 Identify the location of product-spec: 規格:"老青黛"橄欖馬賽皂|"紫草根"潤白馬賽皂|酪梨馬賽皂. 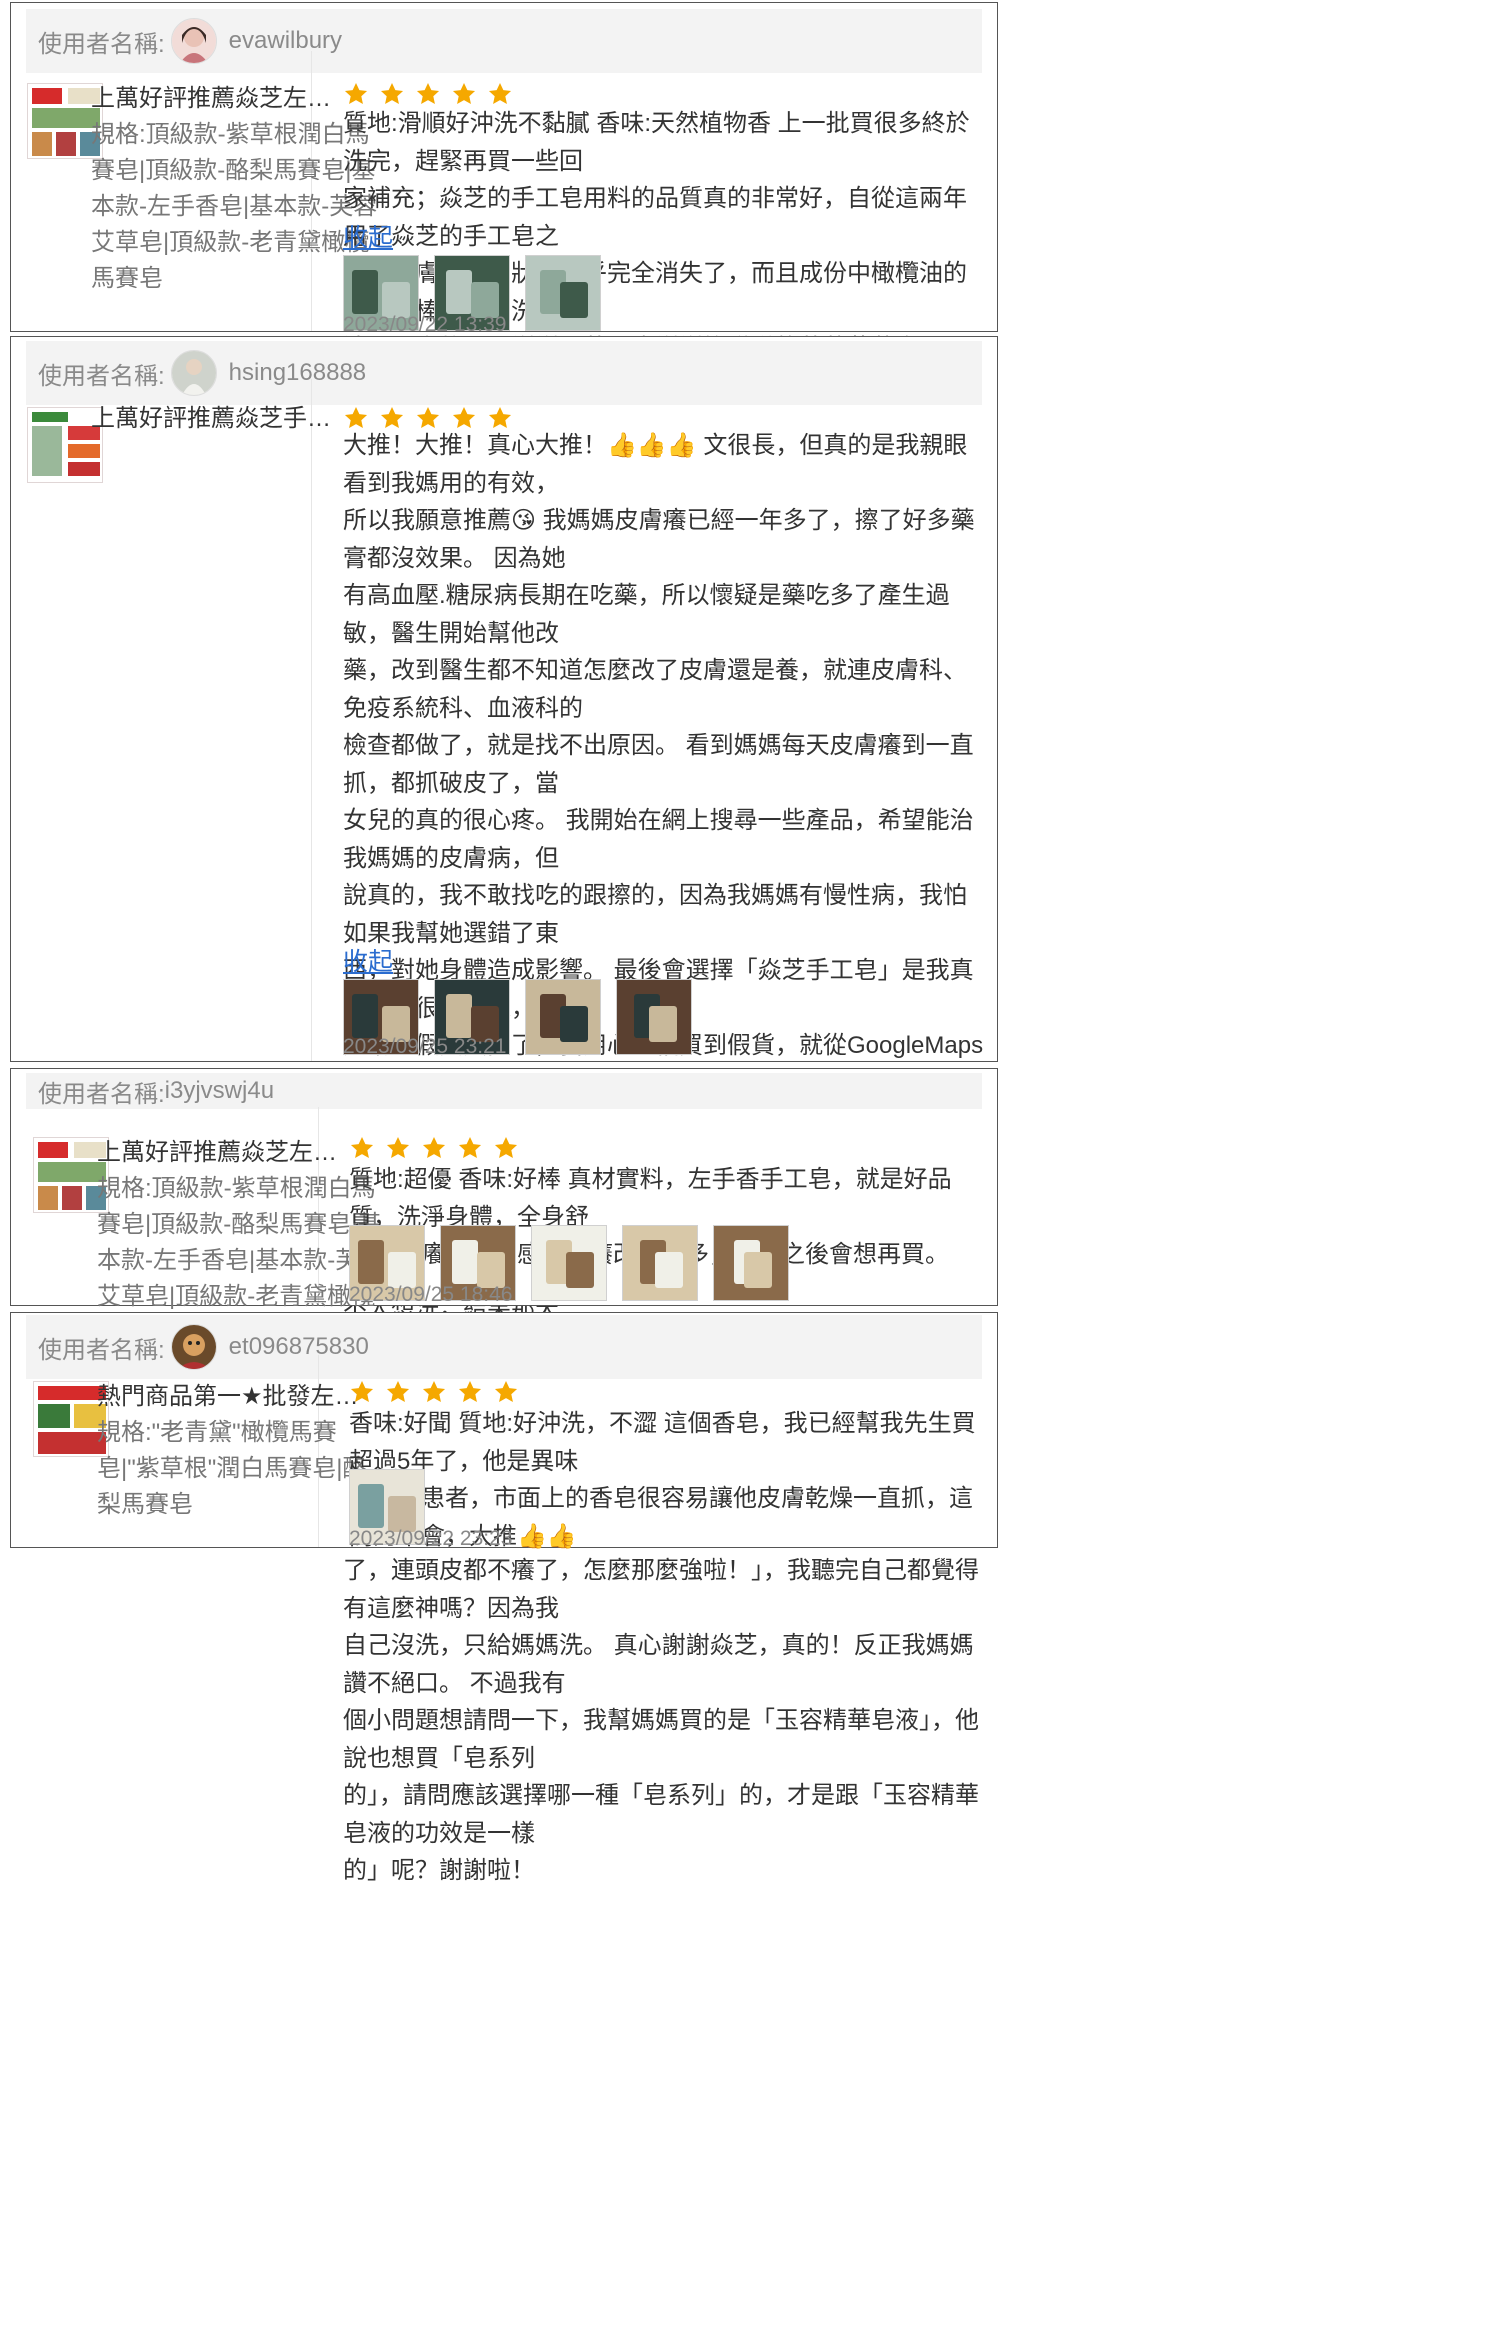
(232, 1468).